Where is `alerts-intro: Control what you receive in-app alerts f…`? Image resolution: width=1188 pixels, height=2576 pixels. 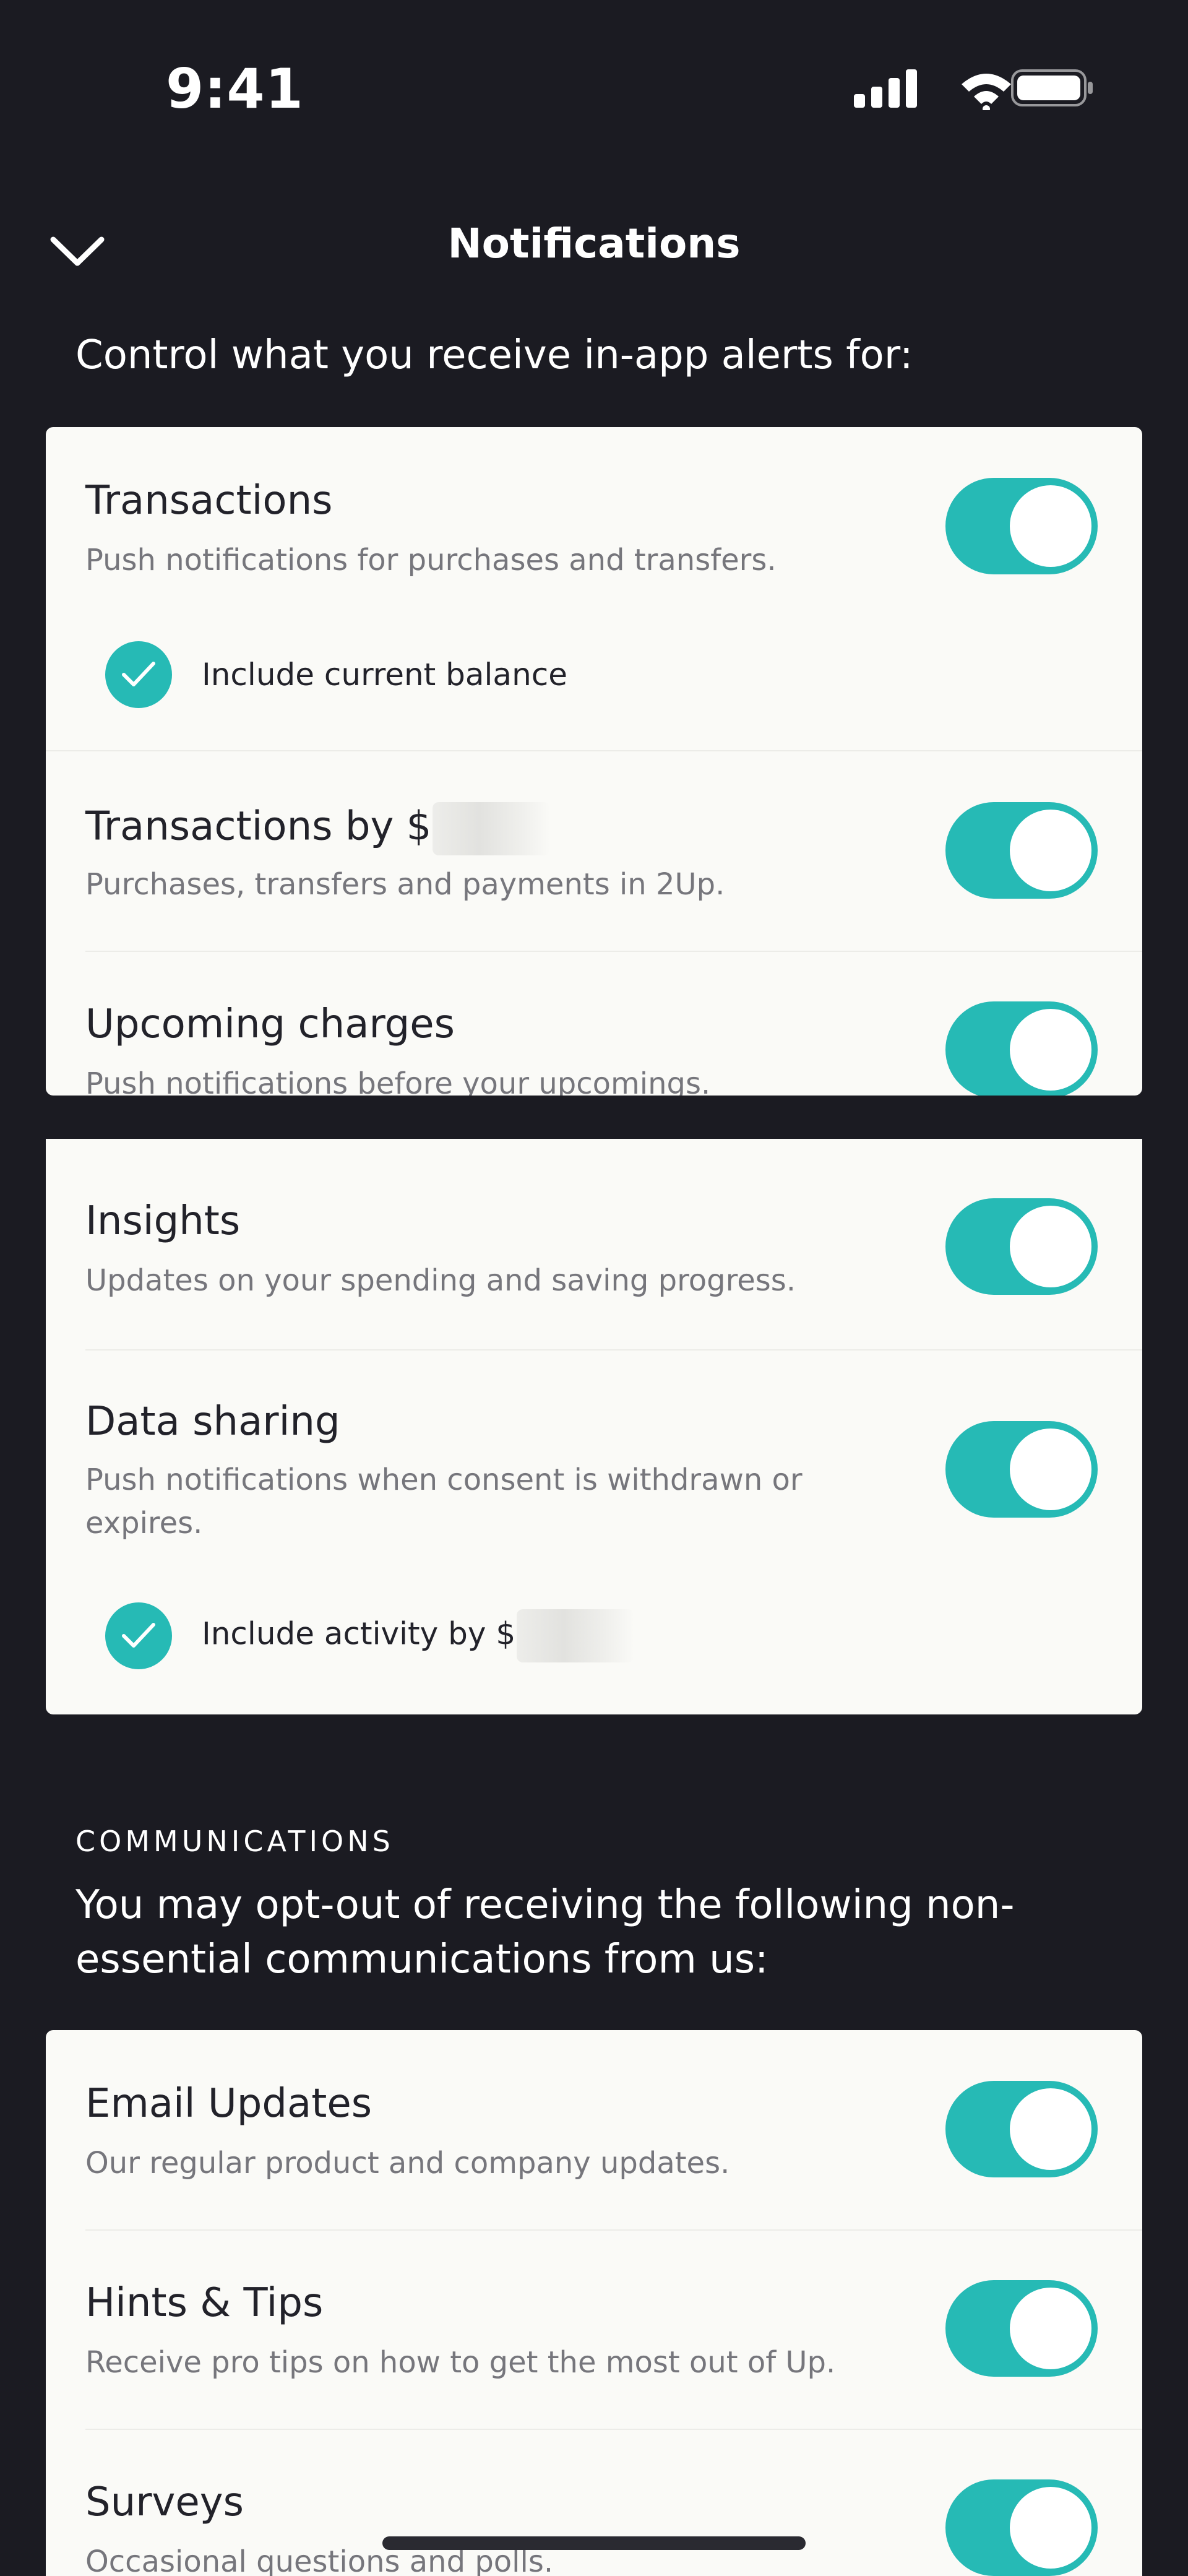
alerts-intro: Control what you receive in-app alerts f… is located at coordinates (494, 355).